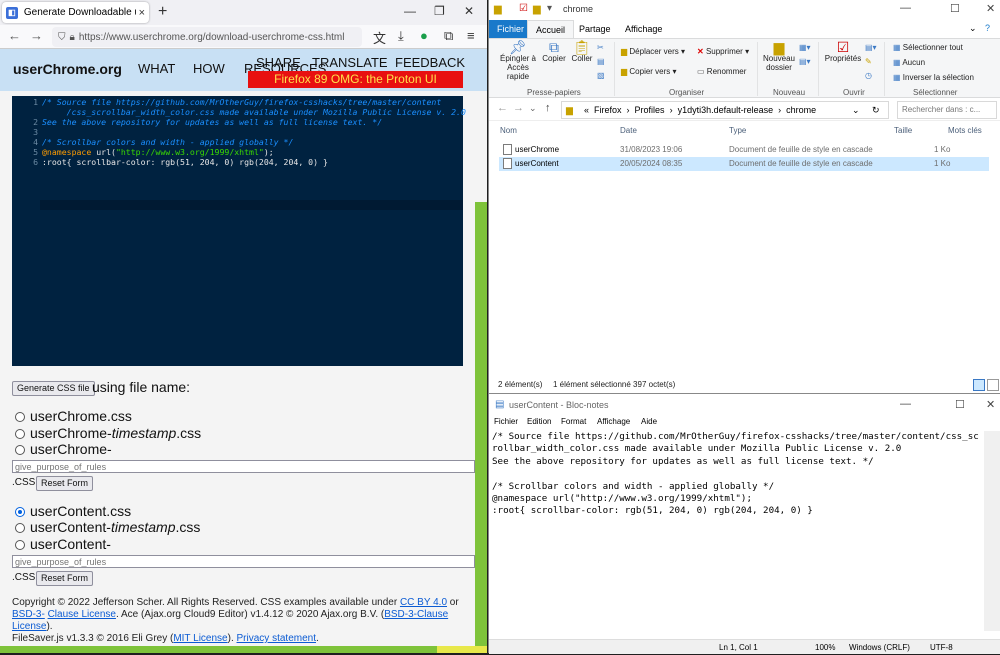 The width and height of the screenshot is (1000, 655). What do you see at coordinates (62, 37) in the screenshot?
I see `shield-icon: ⛉` at bounding box center [62, 37].